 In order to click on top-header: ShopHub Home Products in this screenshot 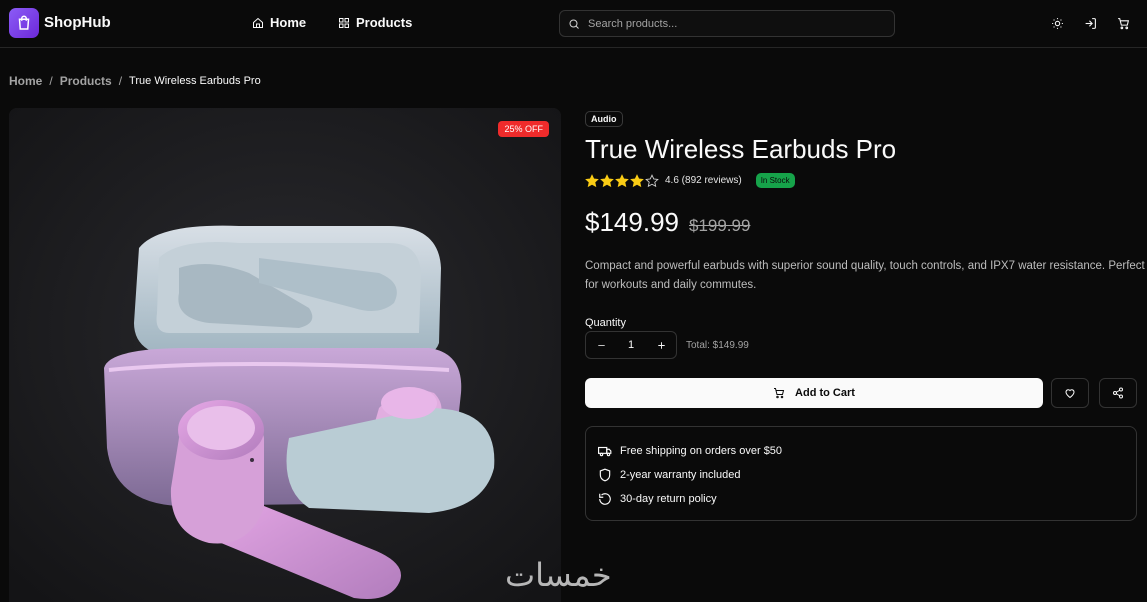, I will do `click(573, 24)`.